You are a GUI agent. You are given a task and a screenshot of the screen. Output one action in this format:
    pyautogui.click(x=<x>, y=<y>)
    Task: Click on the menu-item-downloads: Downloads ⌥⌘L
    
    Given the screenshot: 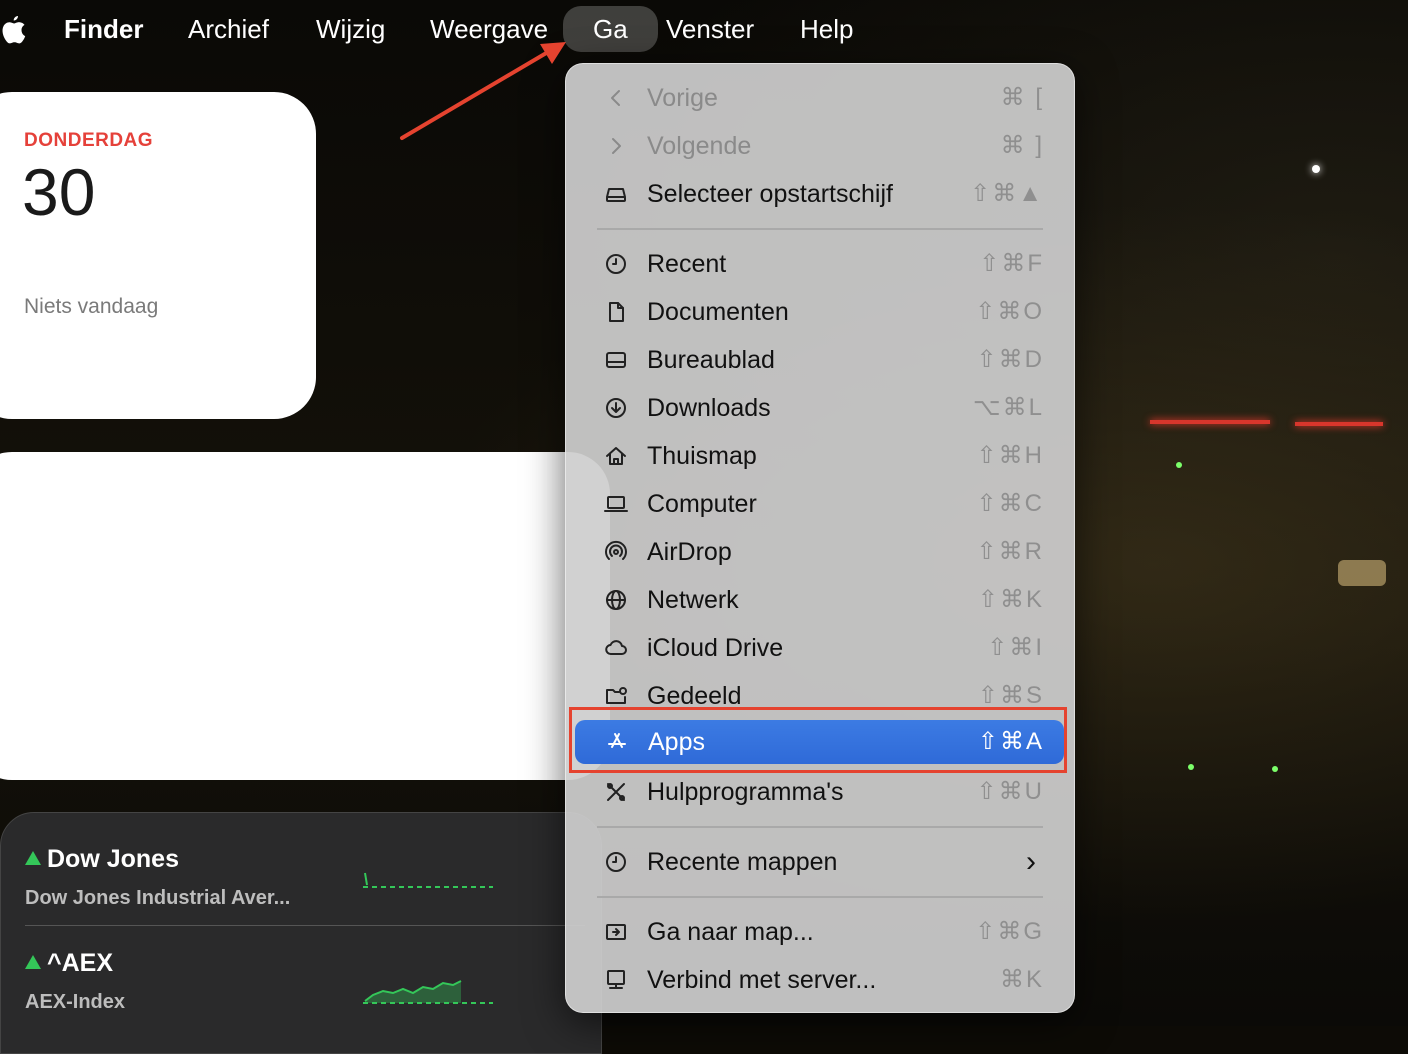 What is the action you would take?
    pyautogui.click(x=819, y=408)
    